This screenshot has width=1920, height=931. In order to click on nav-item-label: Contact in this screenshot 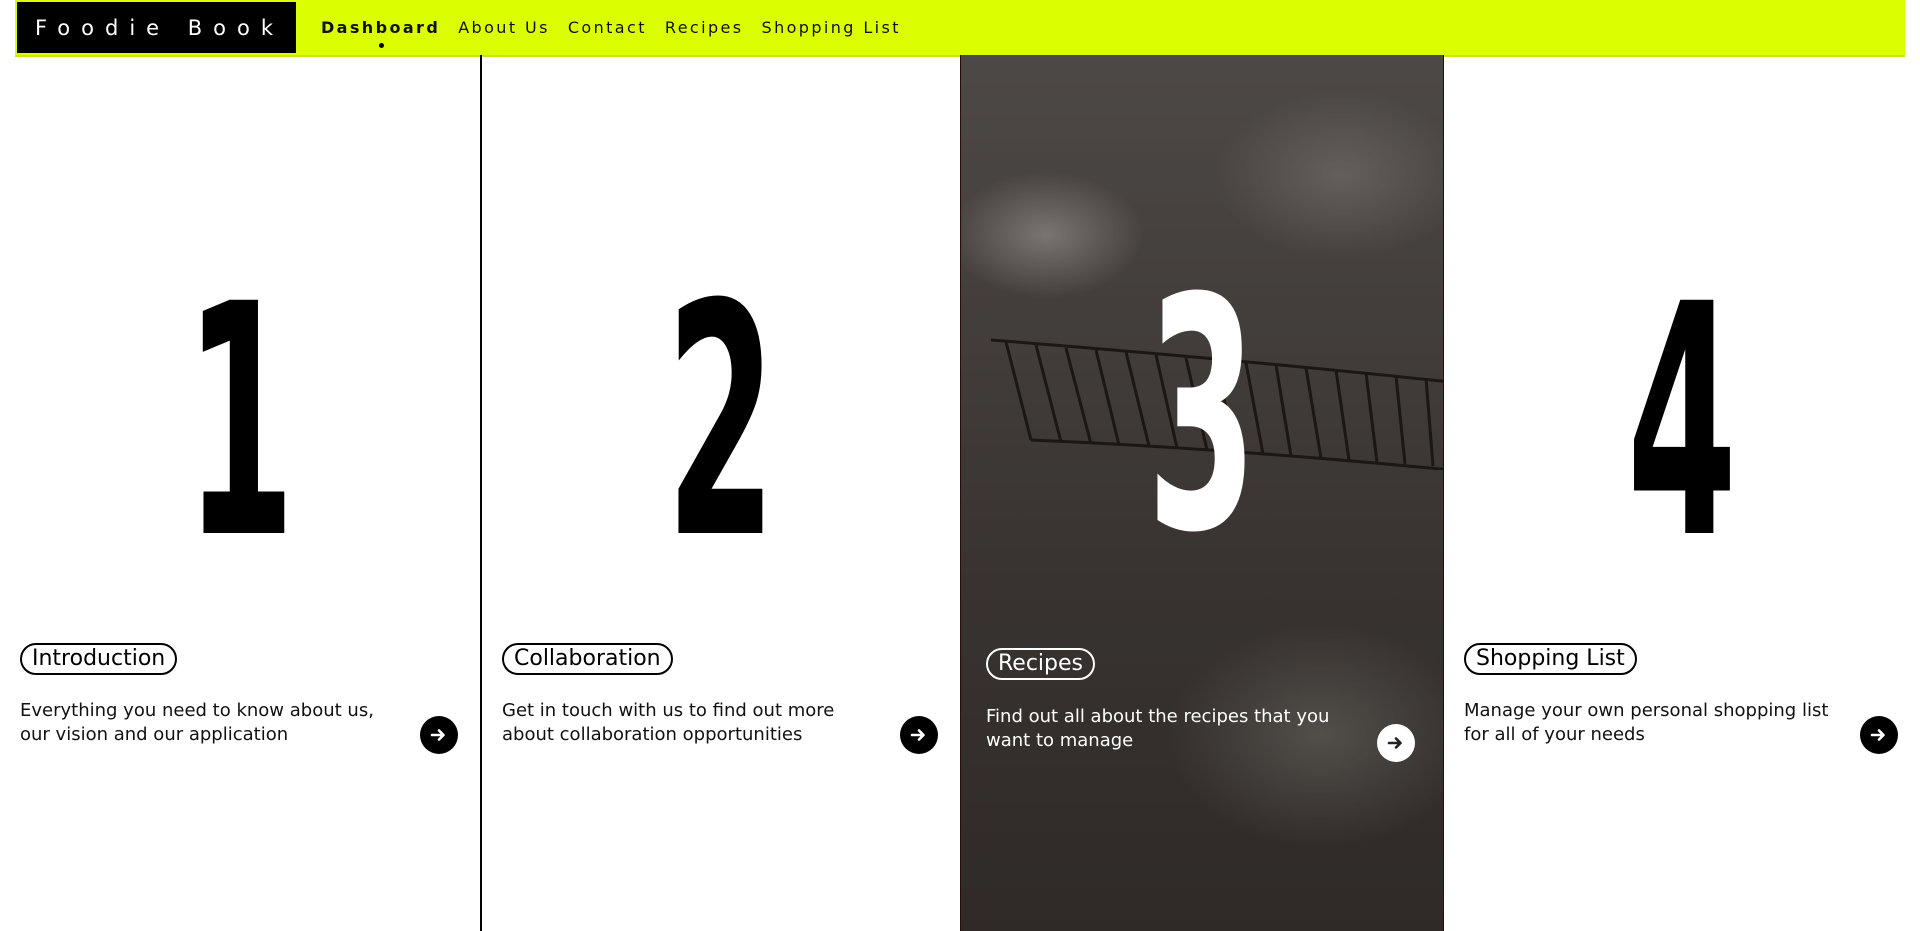, I will do `click(607, 27)`.